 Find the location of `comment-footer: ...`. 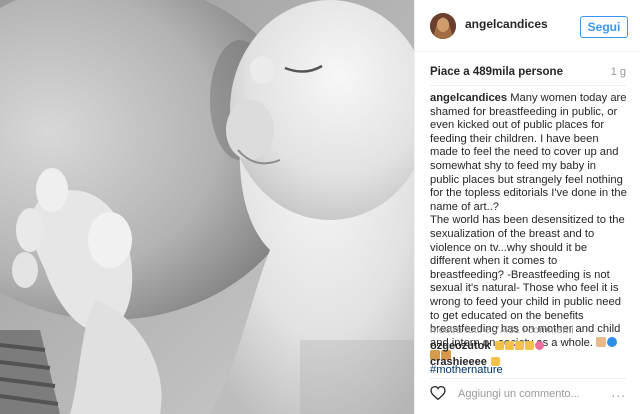

comment-footer: ... is located at coordinates (528, 392).